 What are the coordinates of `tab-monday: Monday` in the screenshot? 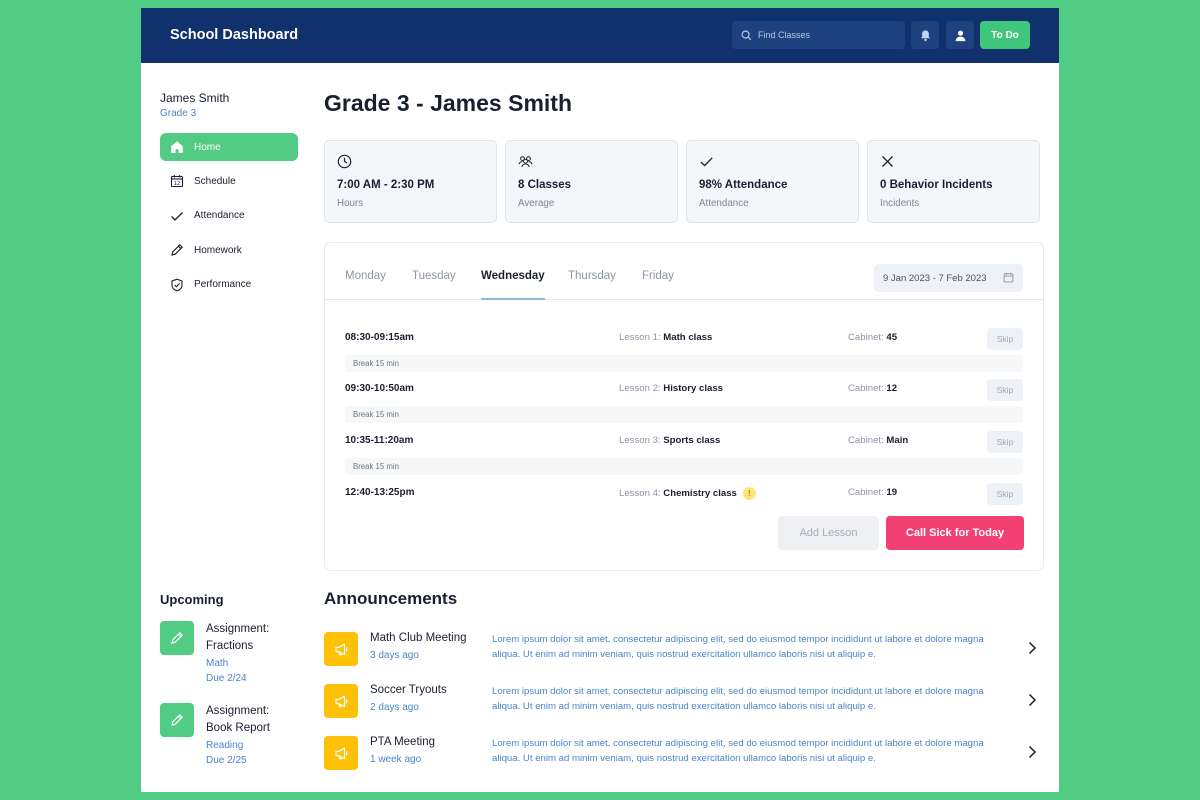 It's located at (365, 285).